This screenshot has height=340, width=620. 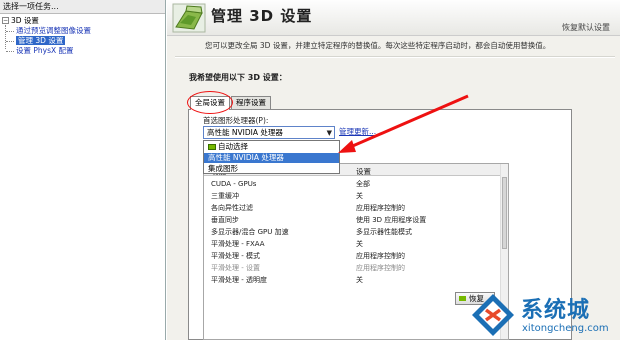 What do you see at coordinates (493, 315) in the screenshot?
I see `watermark-logo-icon` at bounding box center [493, 315].